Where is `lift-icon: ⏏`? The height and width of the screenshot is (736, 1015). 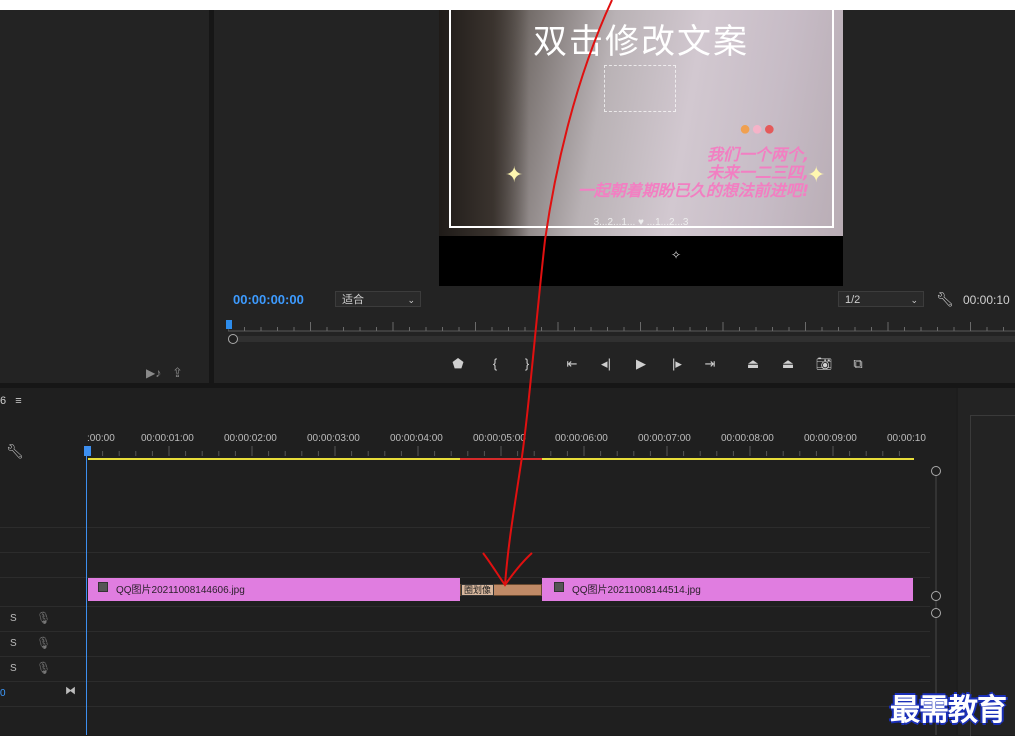 lift-icon: ⏏ is located at coordinates (753, 364).